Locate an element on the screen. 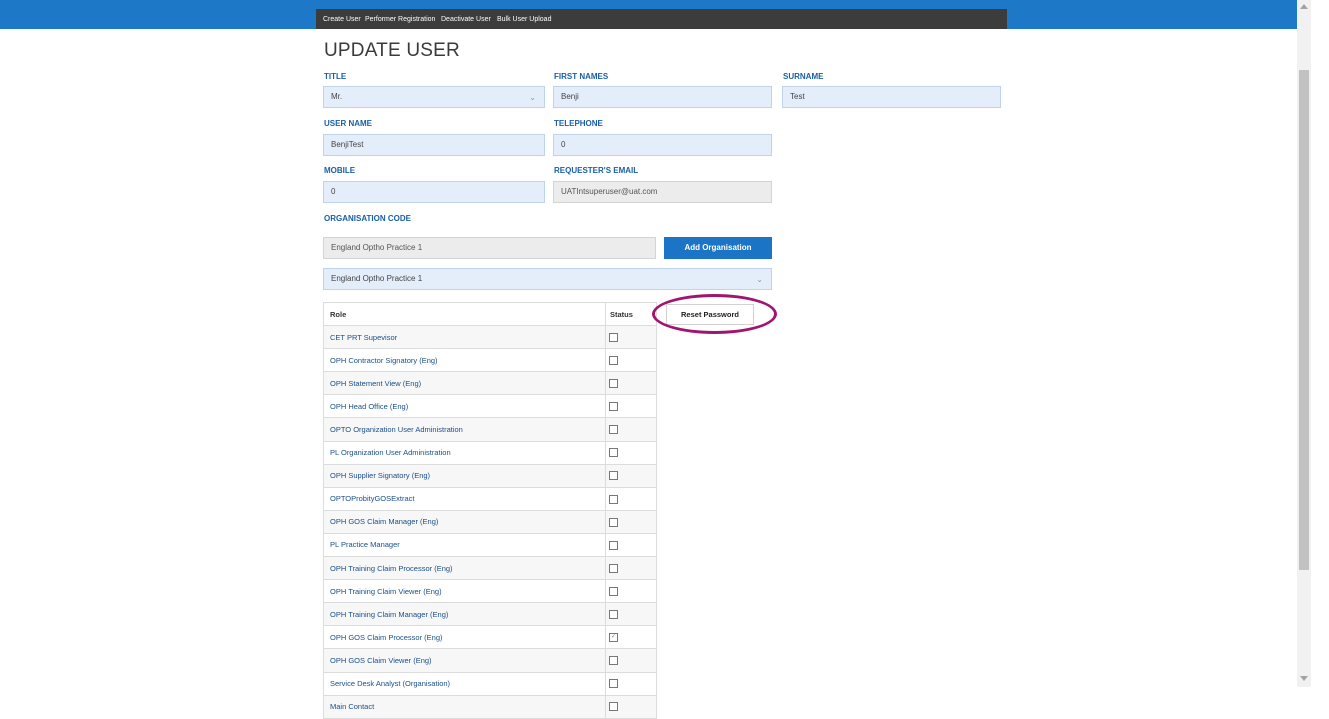 The width and height of the screenshot is (1329, 719). role-name: OPH Head Office (Eng) is located at coordinates (464, 406).